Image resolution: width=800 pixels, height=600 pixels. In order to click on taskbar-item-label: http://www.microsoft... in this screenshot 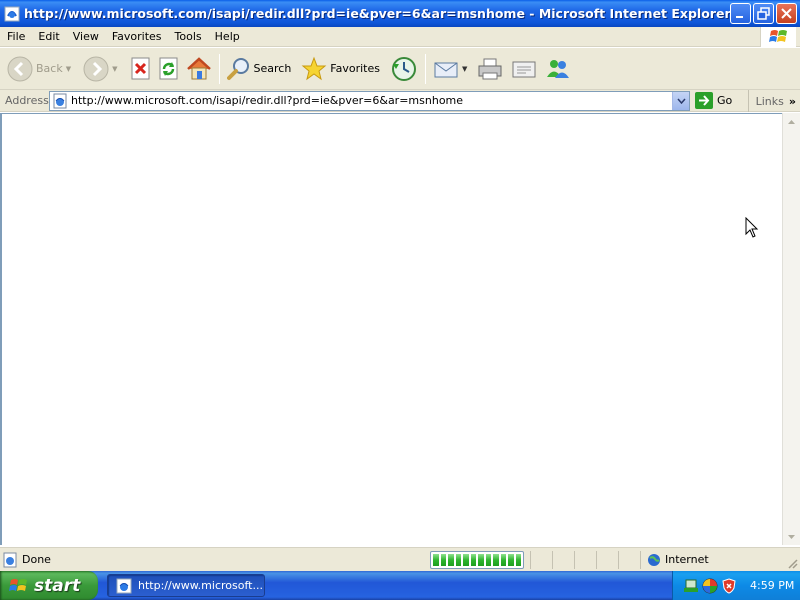, I will do `click(200, 585)`.